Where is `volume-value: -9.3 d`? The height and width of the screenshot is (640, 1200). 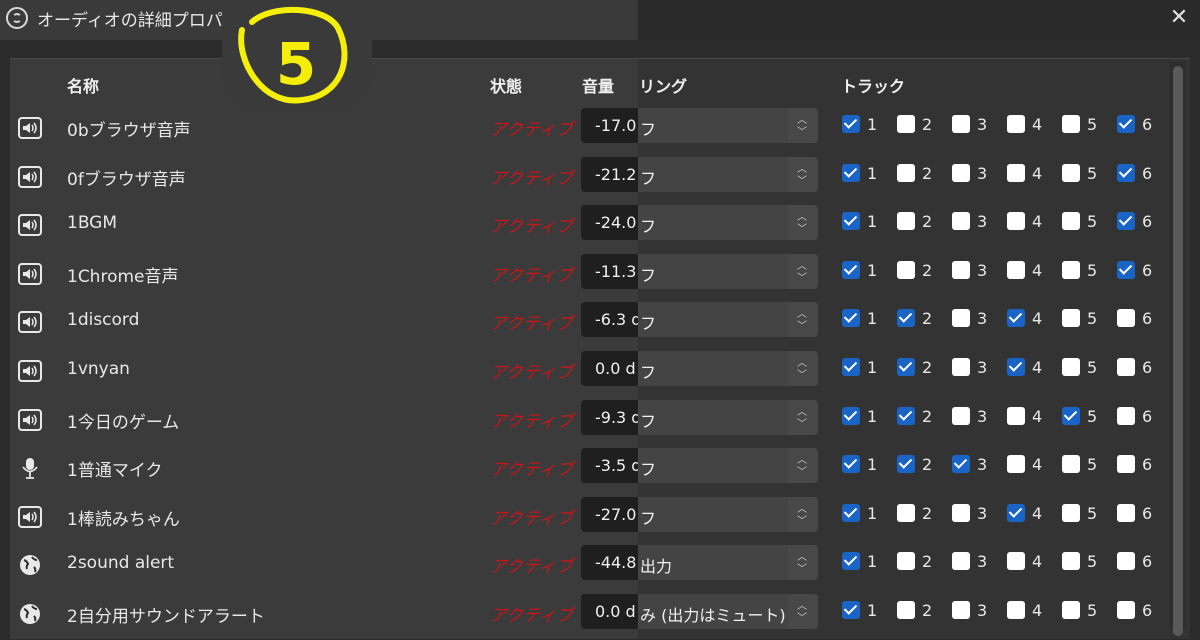
volume-value: -9.3 d is located at coordinates (616, 417).